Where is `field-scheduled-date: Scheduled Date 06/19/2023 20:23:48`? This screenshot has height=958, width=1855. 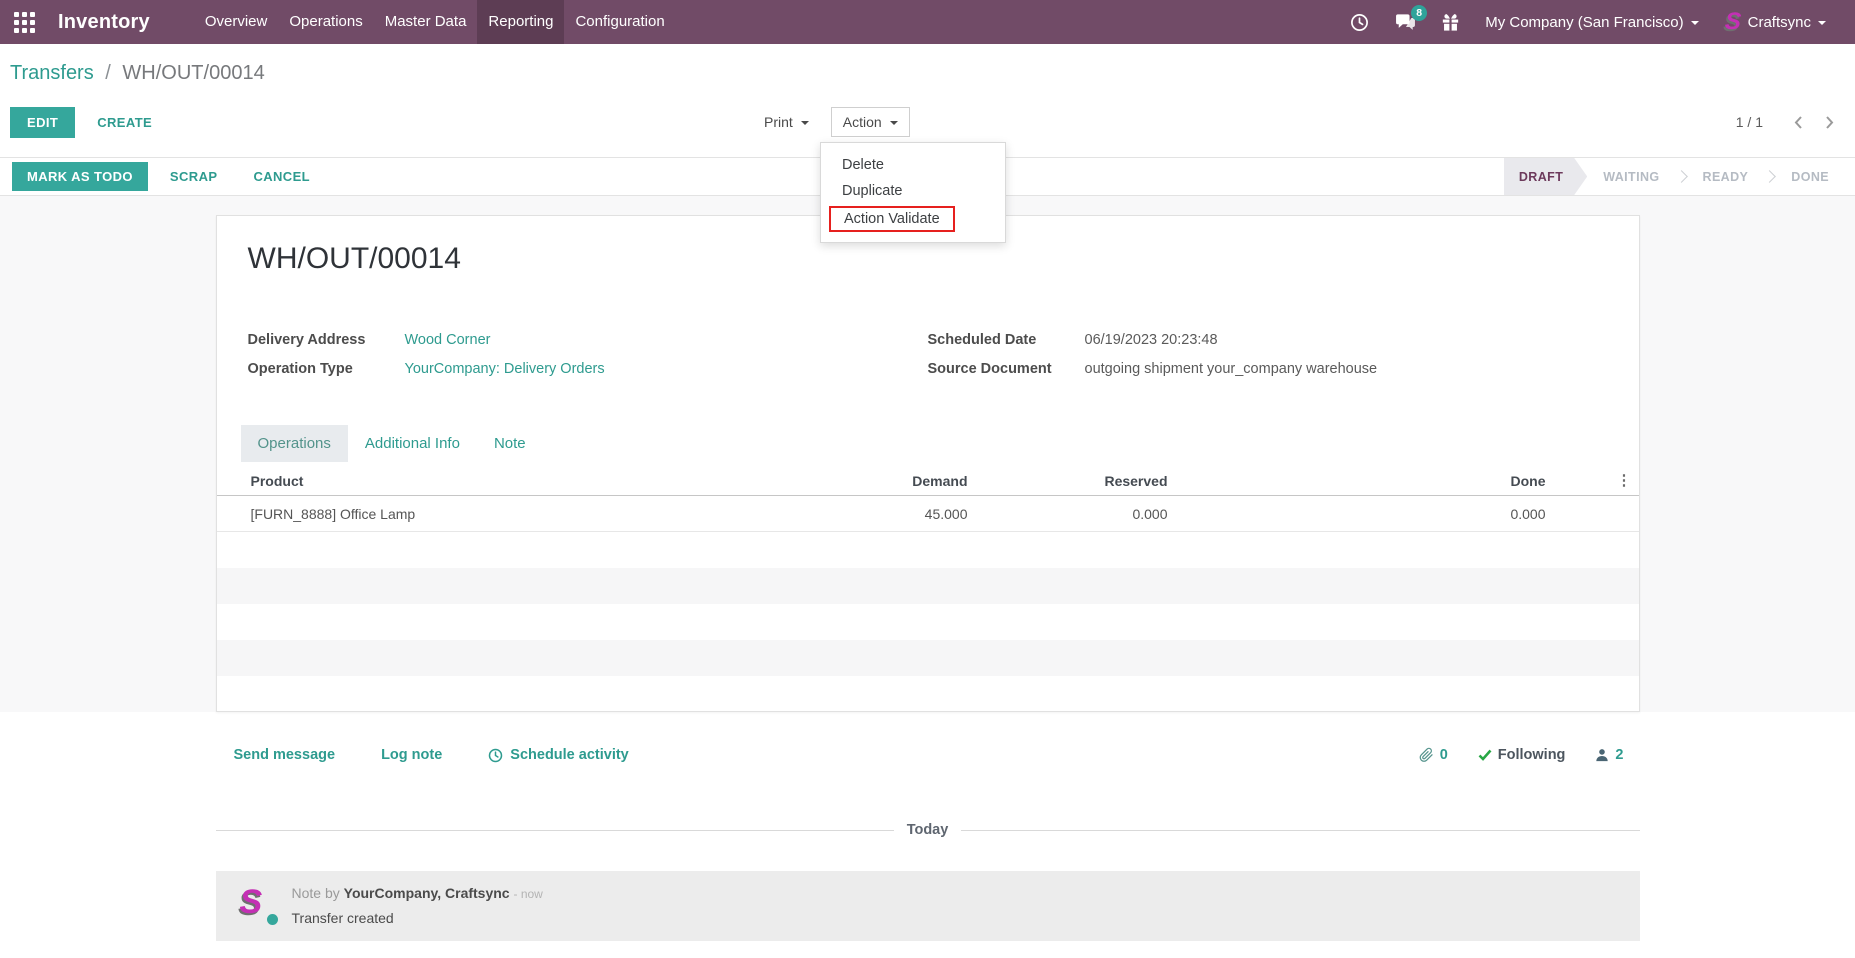
field-scheduled-date: Scheduled Date 06/19/2023 20:23:48 is located at coordinates (1283, 340).